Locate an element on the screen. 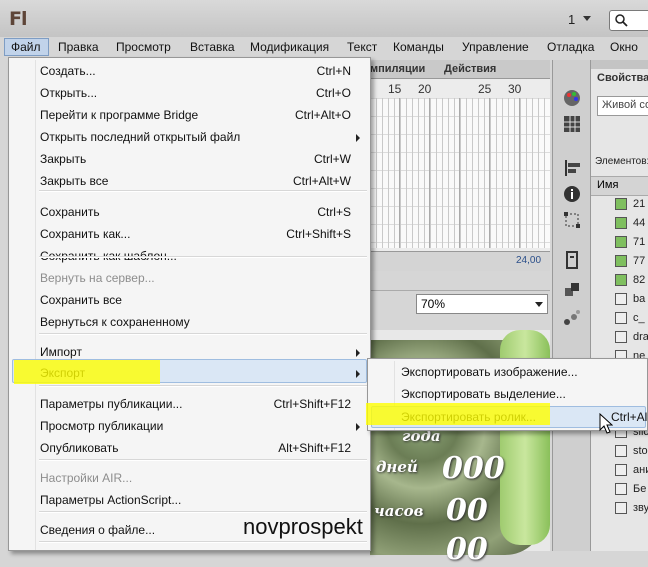  flash-logo: Fl is located at coordinates (18, 19).